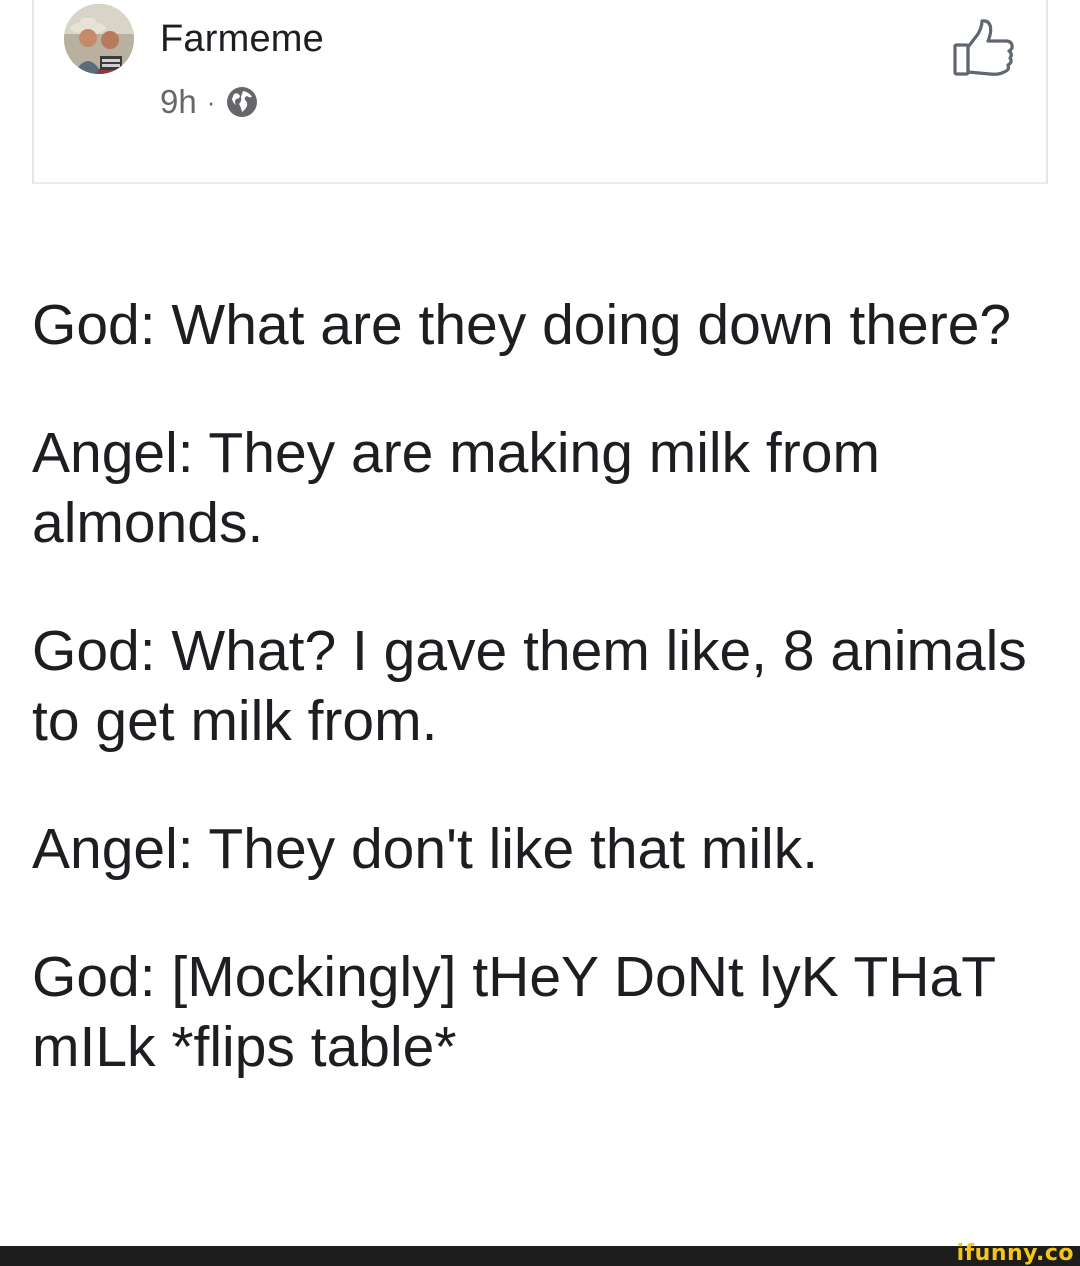 The height and width of the screenshot is (1266, 1080). I want to click on post-header: Farmeme 9h ·, so click(540, 92).